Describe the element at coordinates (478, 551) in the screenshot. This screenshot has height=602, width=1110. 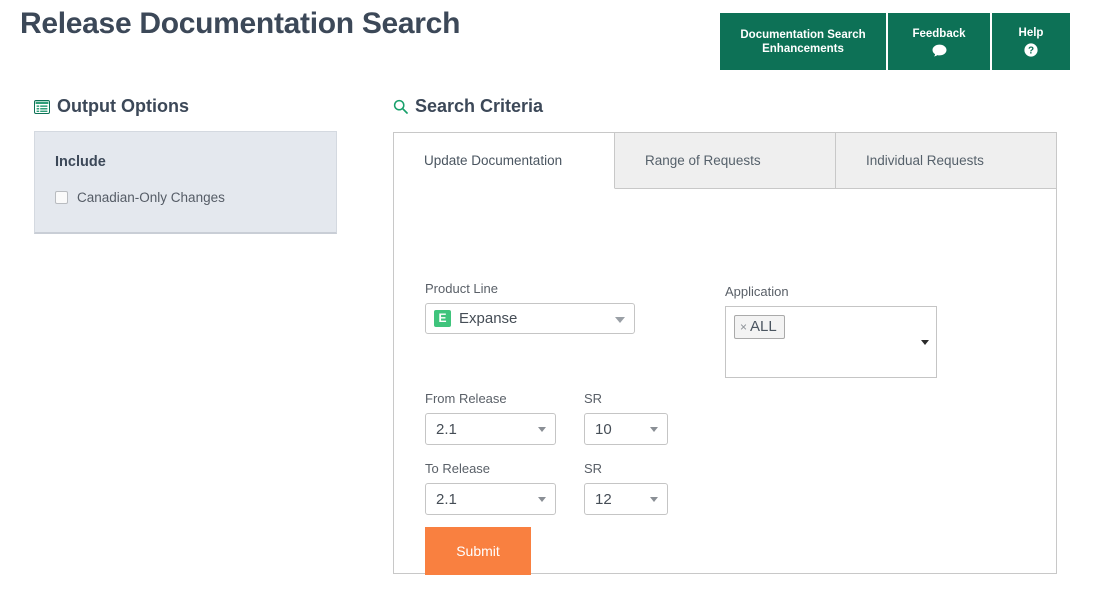
I see `submit-button: Submit` at that location.